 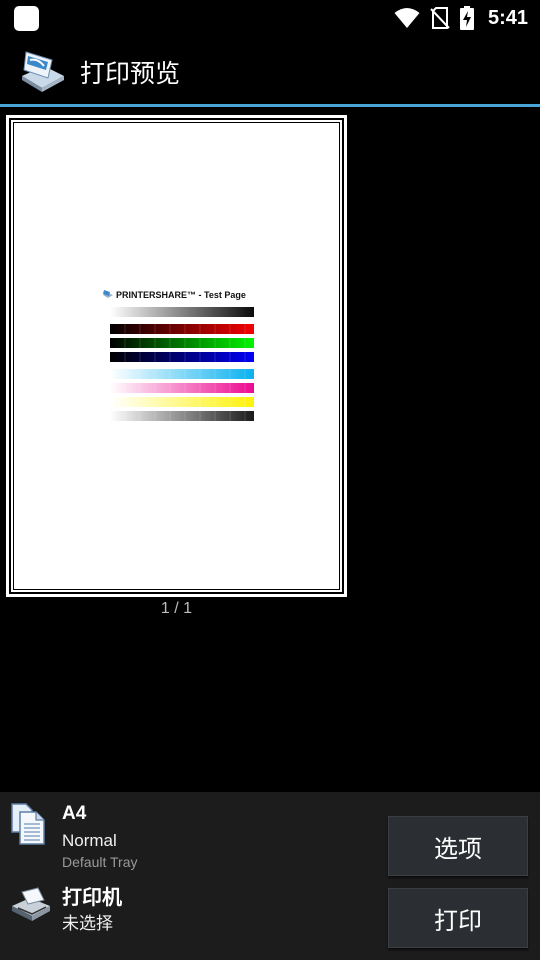 I want to click on printer-value: 未选择, so click(x=87, y=921).